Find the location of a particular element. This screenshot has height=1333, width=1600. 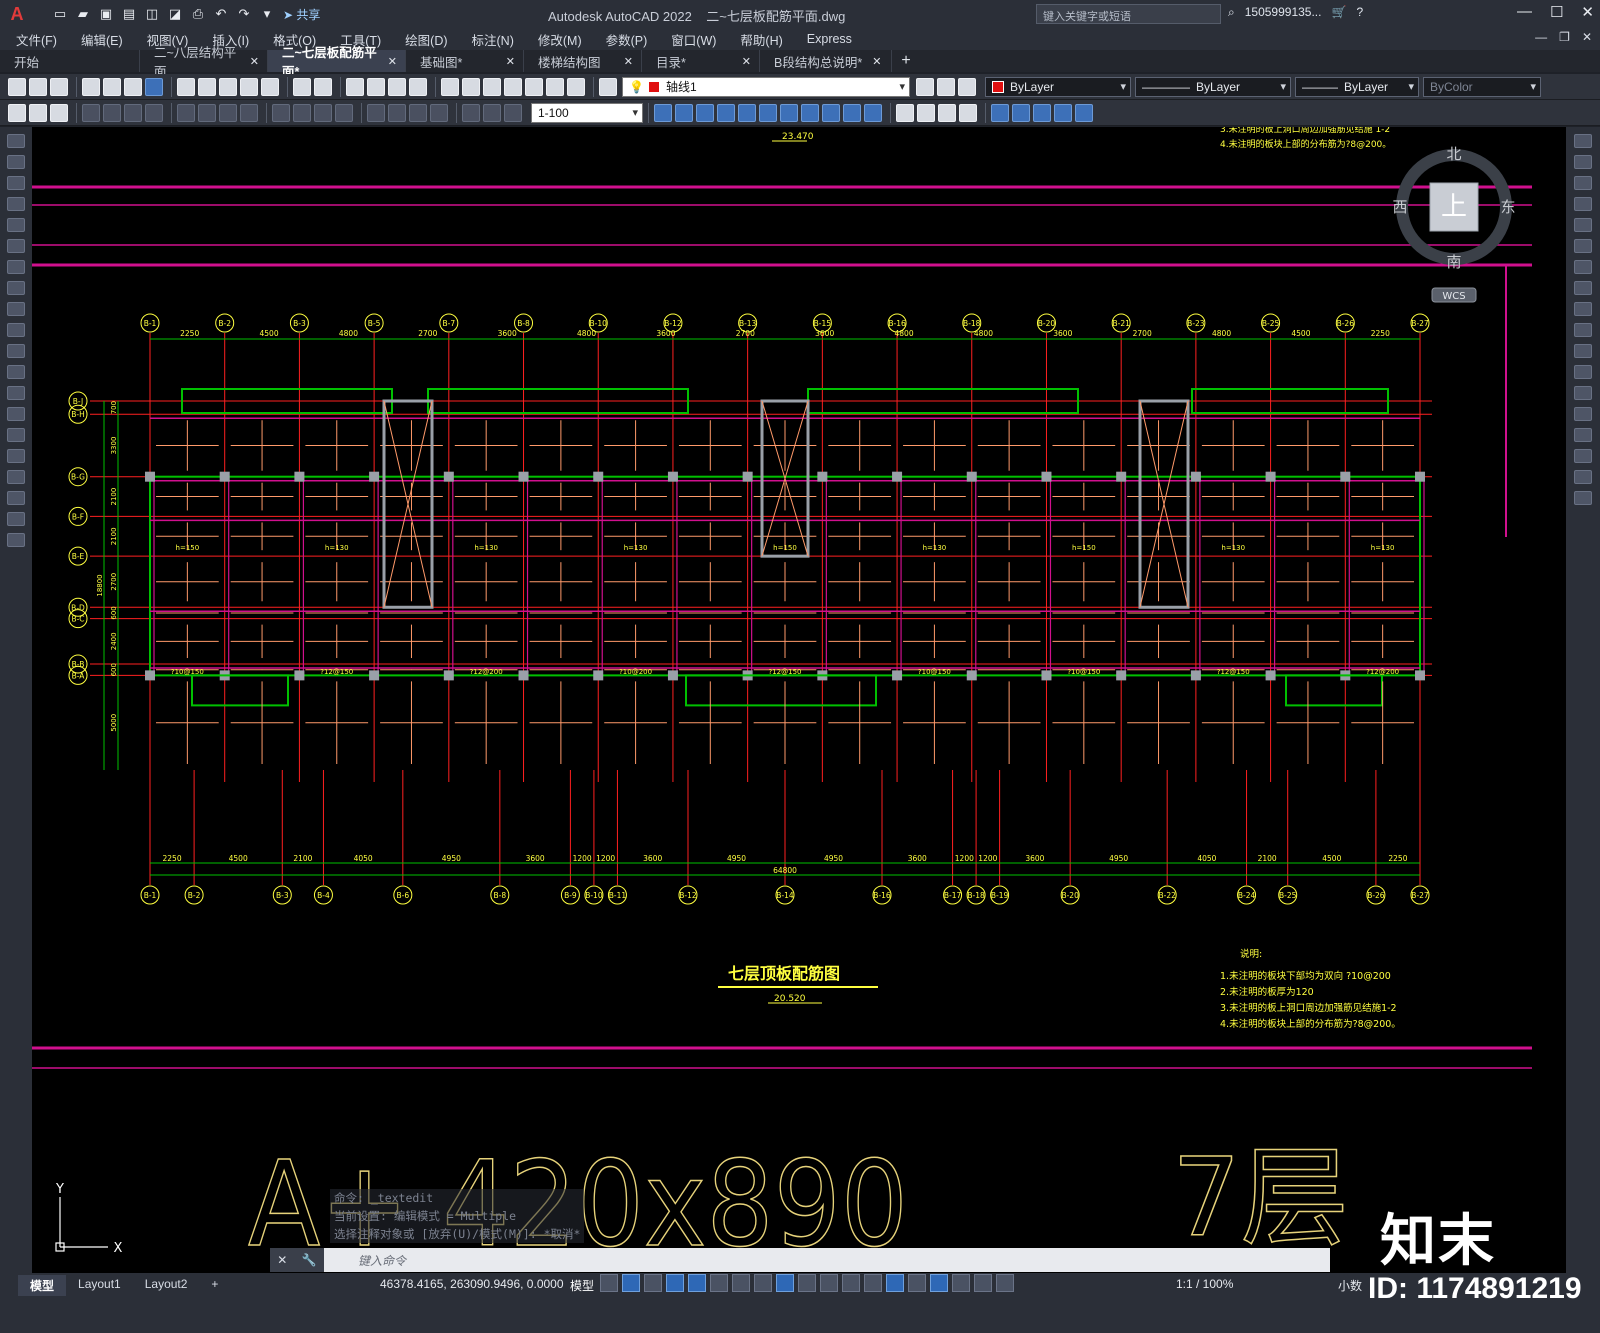

tab-structure-plan: 二~八层结构平面 ✕ is located at coordinates (204, 62).